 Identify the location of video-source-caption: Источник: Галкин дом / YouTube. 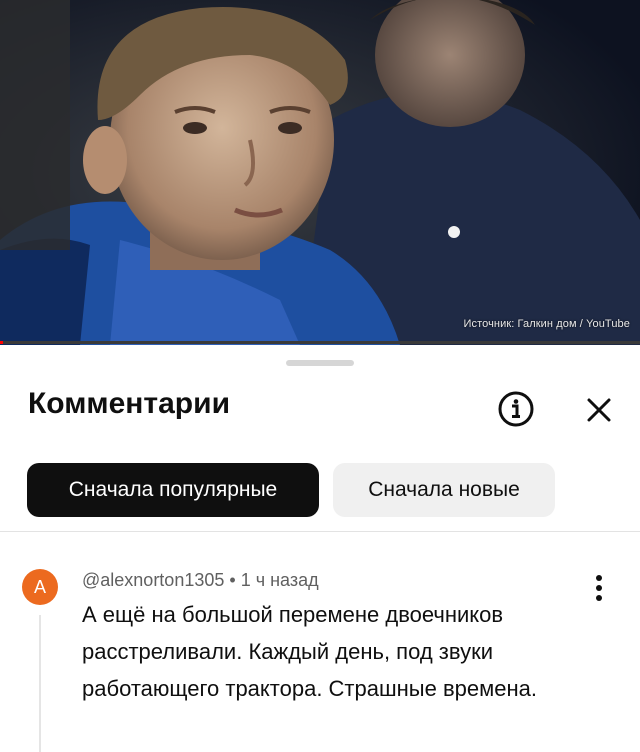
(546, 324).